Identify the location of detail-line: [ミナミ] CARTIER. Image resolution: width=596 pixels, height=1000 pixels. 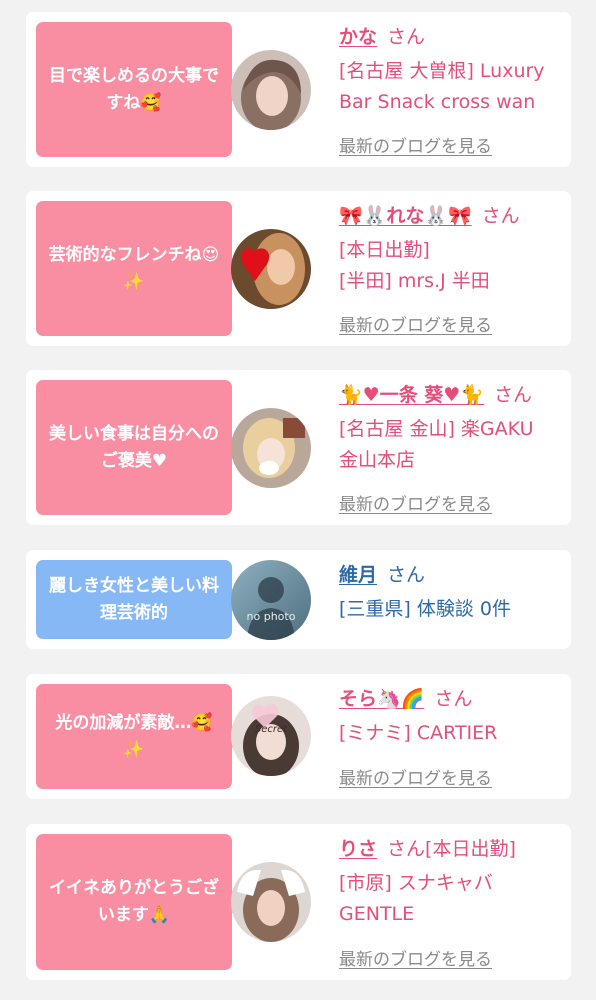
(418, 733).